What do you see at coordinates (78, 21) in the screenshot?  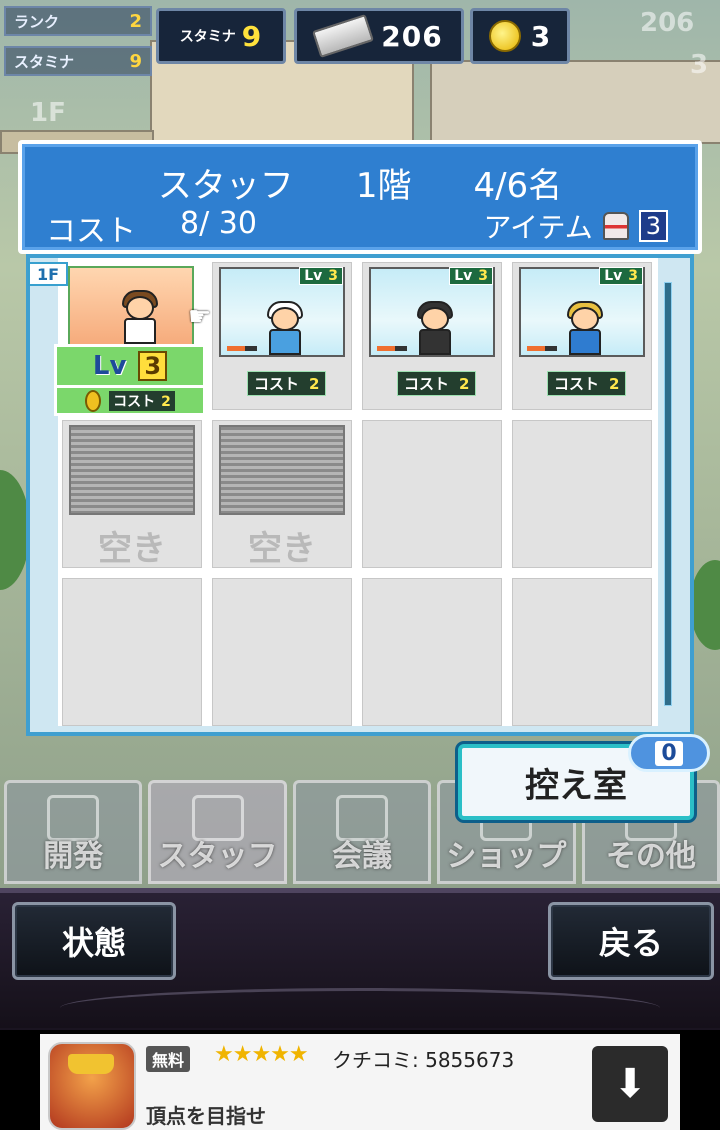 I see `rank-stat: ランク 2` at bounding box center [78, 21].